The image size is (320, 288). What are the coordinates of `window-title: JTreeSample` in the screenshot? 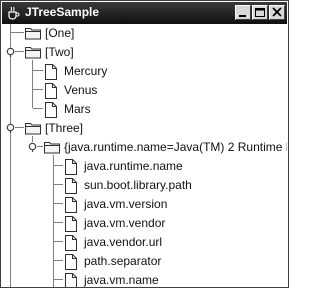 It's located at (62, 12).